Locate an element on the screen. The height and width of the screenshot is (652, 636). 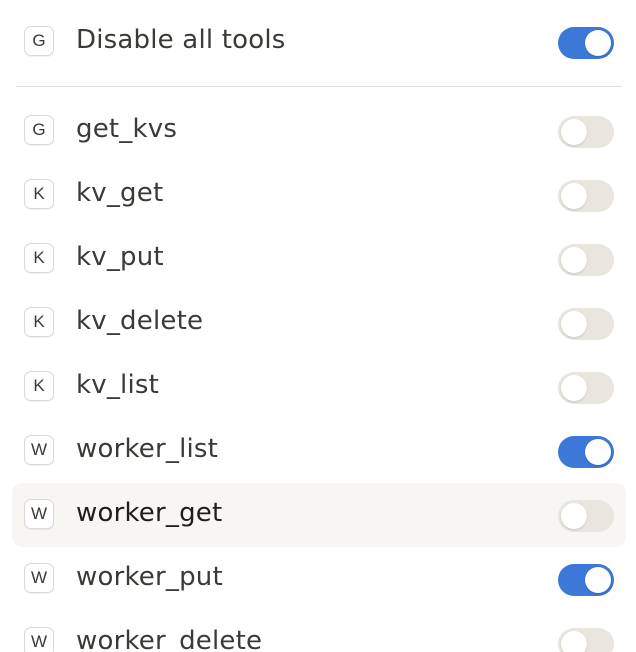
tool-label: get_kvs is located at coordinates (127, 129).